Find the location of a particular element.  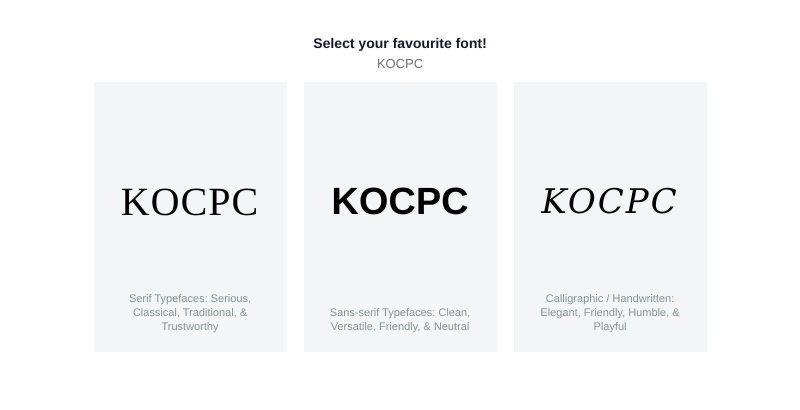

text-input: KOCPC is located at coordinates (400, 64).